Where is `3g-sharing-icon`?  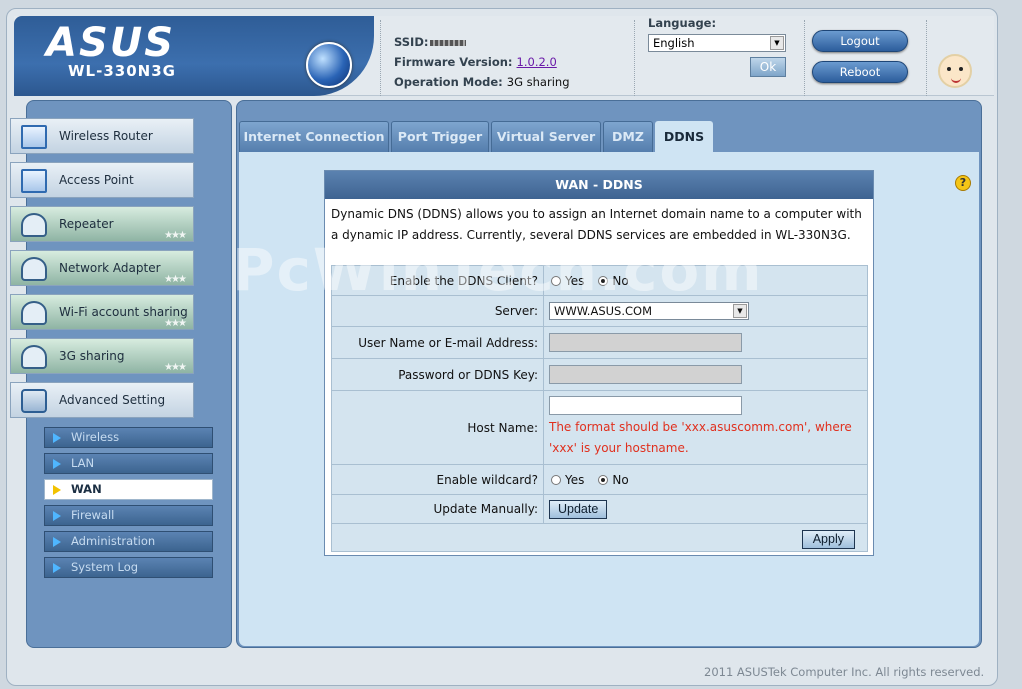
3g-sharing-icon is located at coordinates (34, 357).